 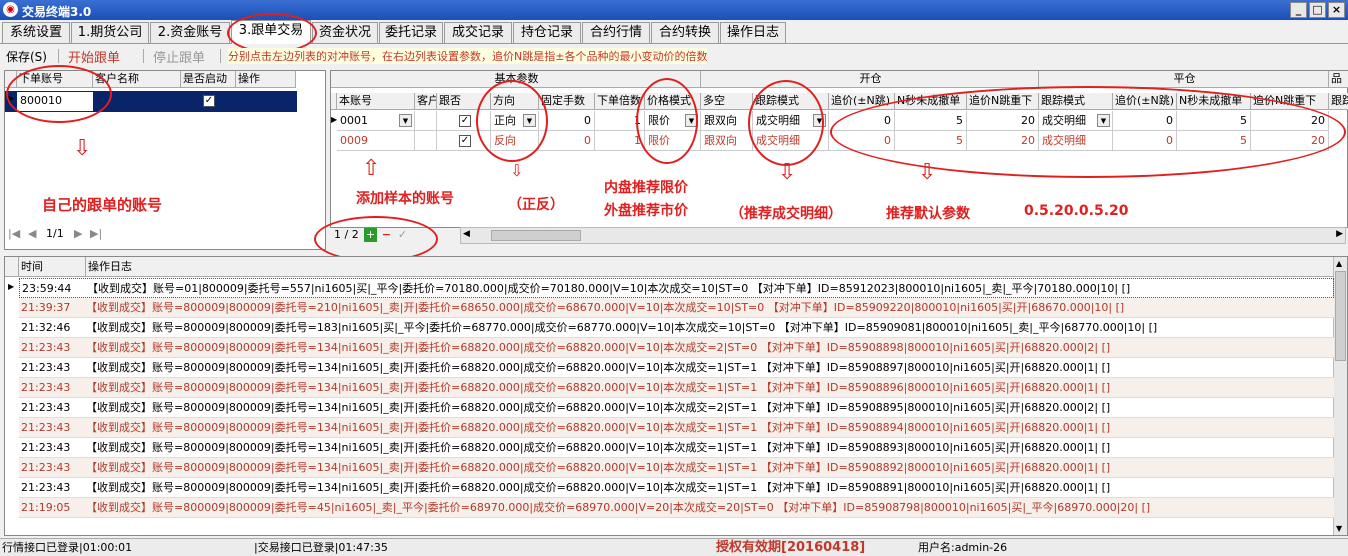 What do you see at coordinates (10, 9) in the screenshot?
I see `app-icon: ◉` at bounding box center [10, 9].